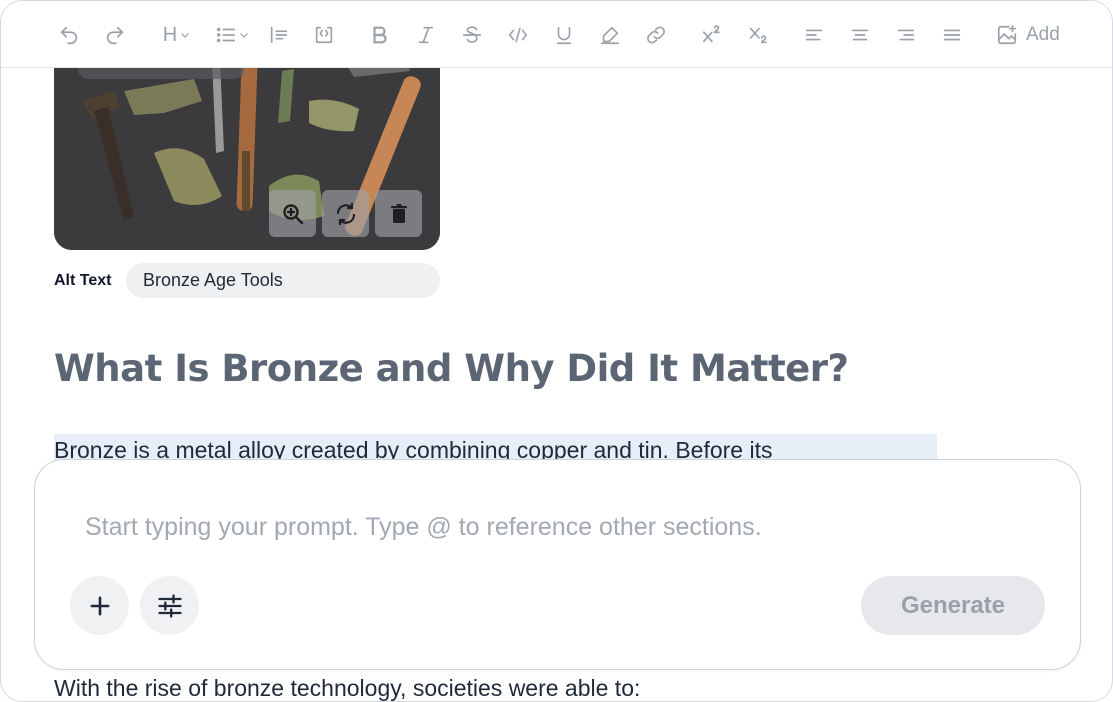 The width and height of the screenshot is (1113, 702). I want to click on align-left-icon, so click(814, 35).